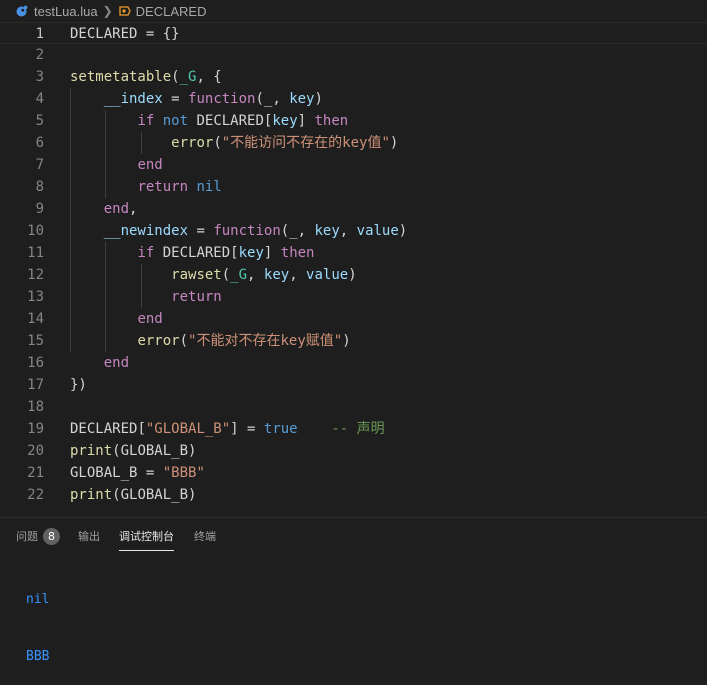 Image resolution: width=707 pixels, height=685 pixels. I want to click on line-number: 8, so click(39, 187).